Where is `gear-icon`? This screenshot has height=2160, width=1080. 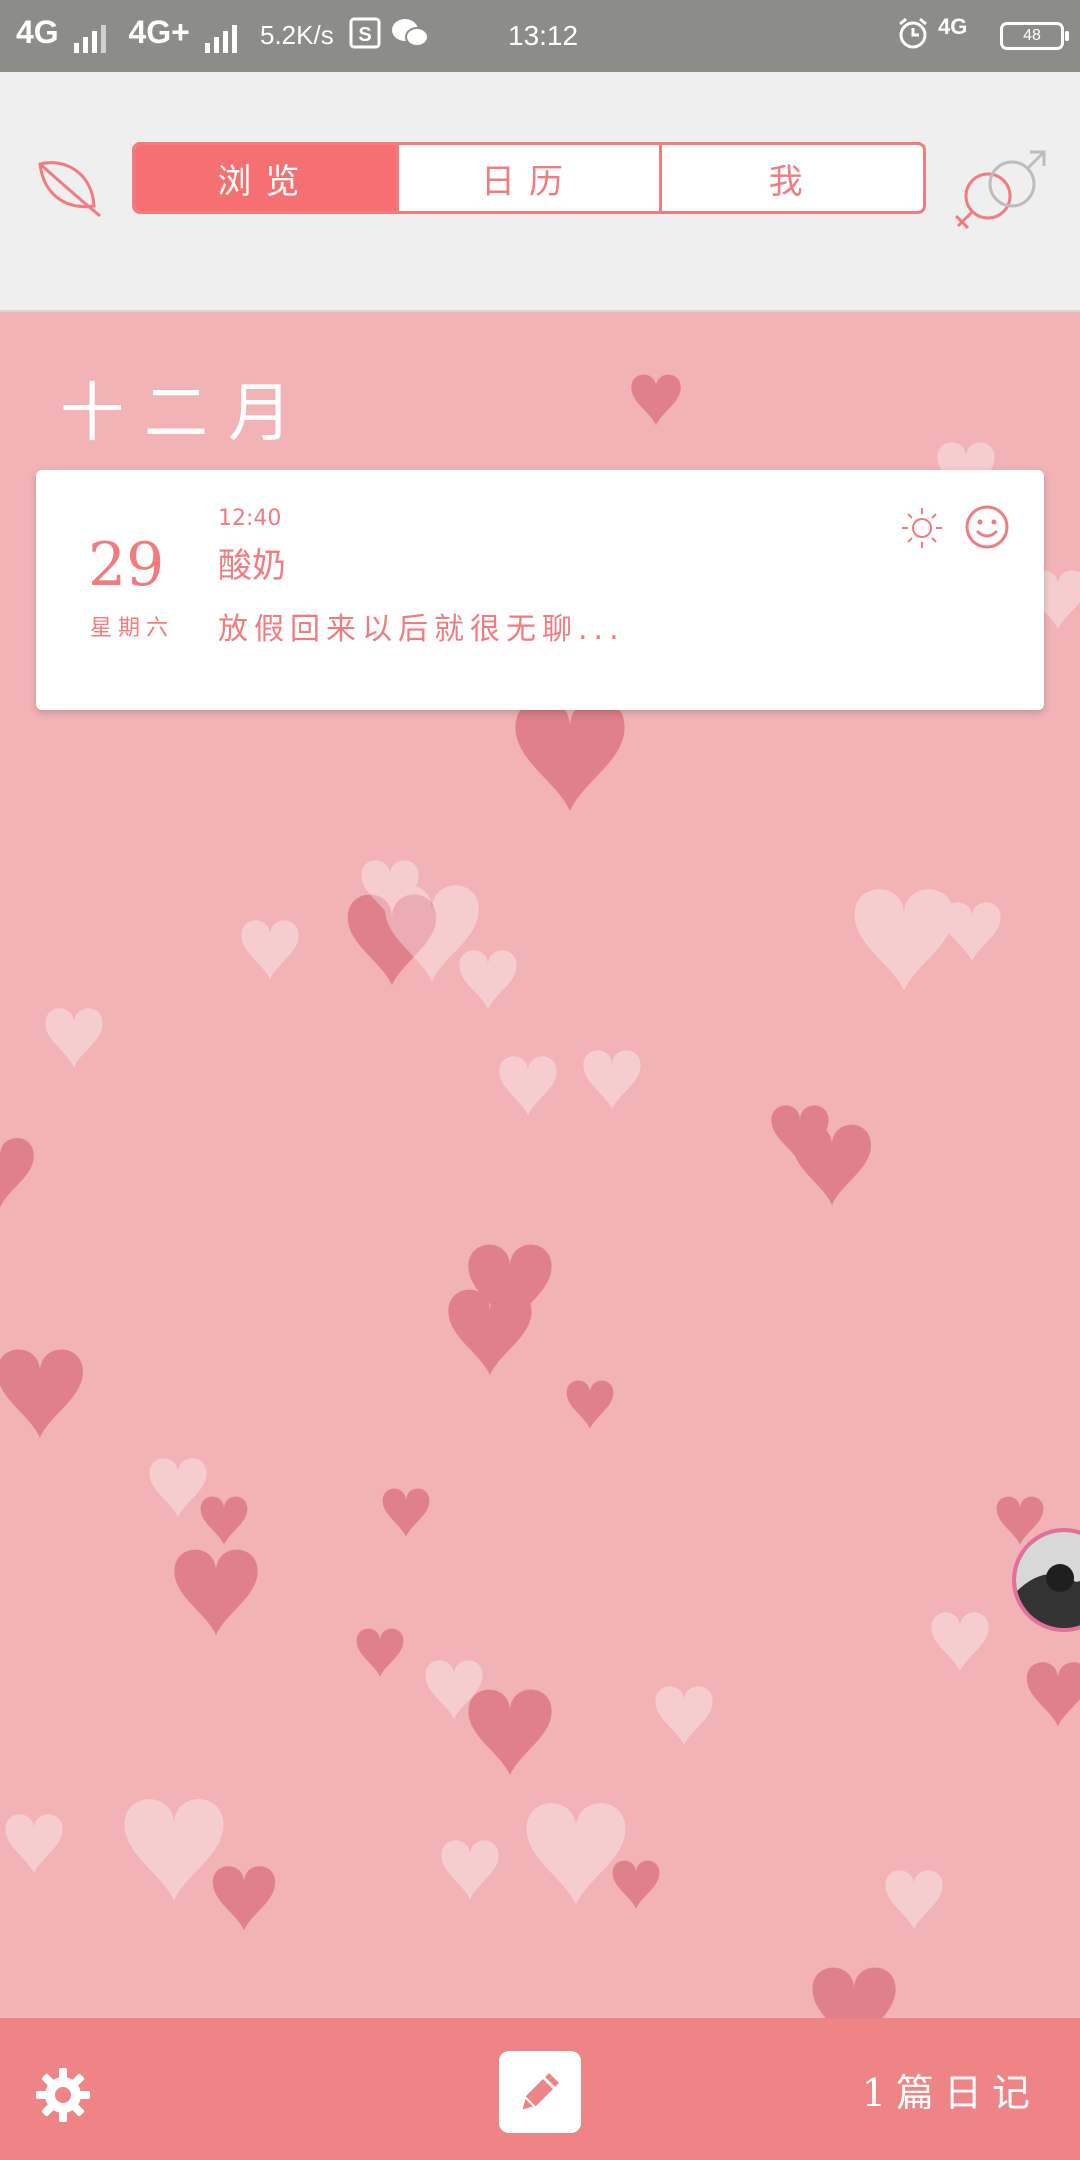
gear-icon is located at coordinates (63, 2095).